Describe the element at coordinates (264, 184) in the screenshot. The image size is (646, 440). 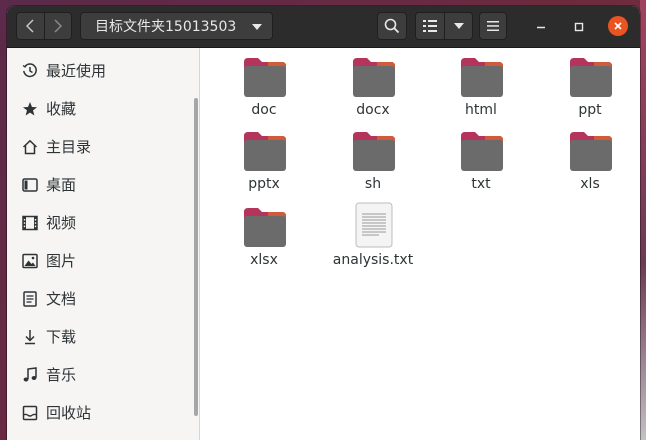
I see `file-name: pptx` at that location.